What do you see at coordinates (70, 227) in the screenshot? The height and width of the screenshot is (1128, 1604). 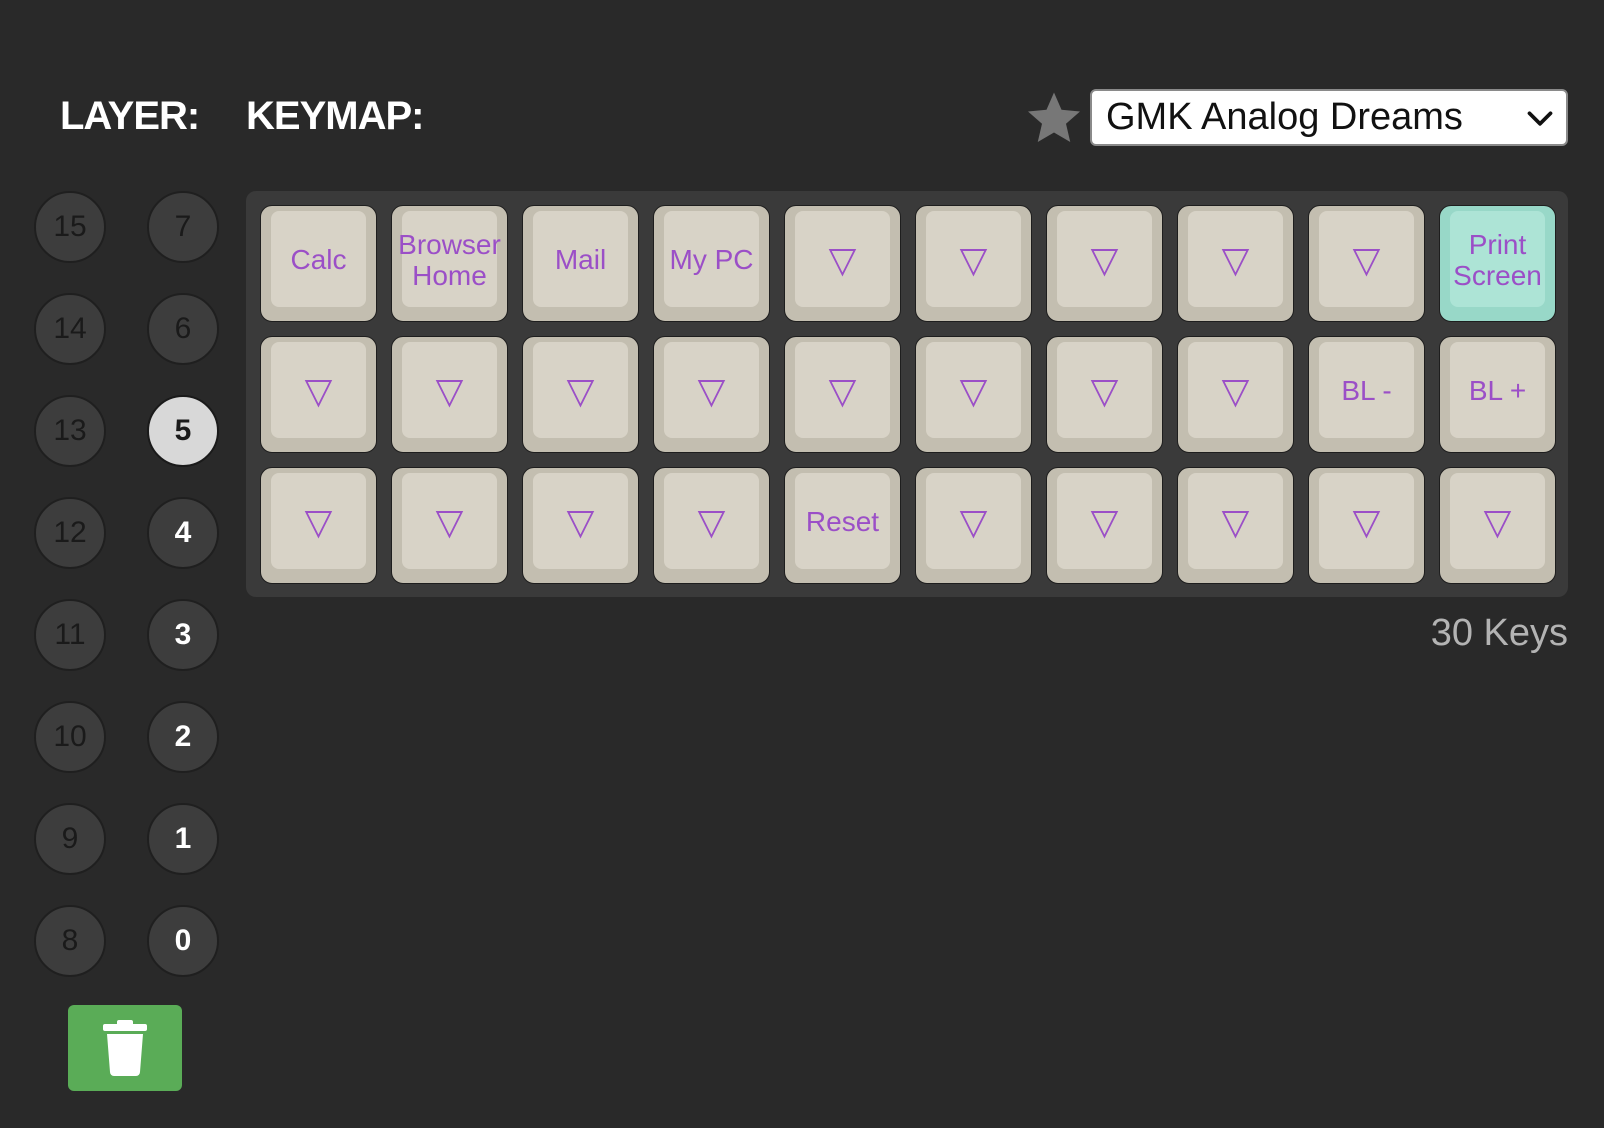 I see `layer-button-15: 15` at bounding box center [70, 227].